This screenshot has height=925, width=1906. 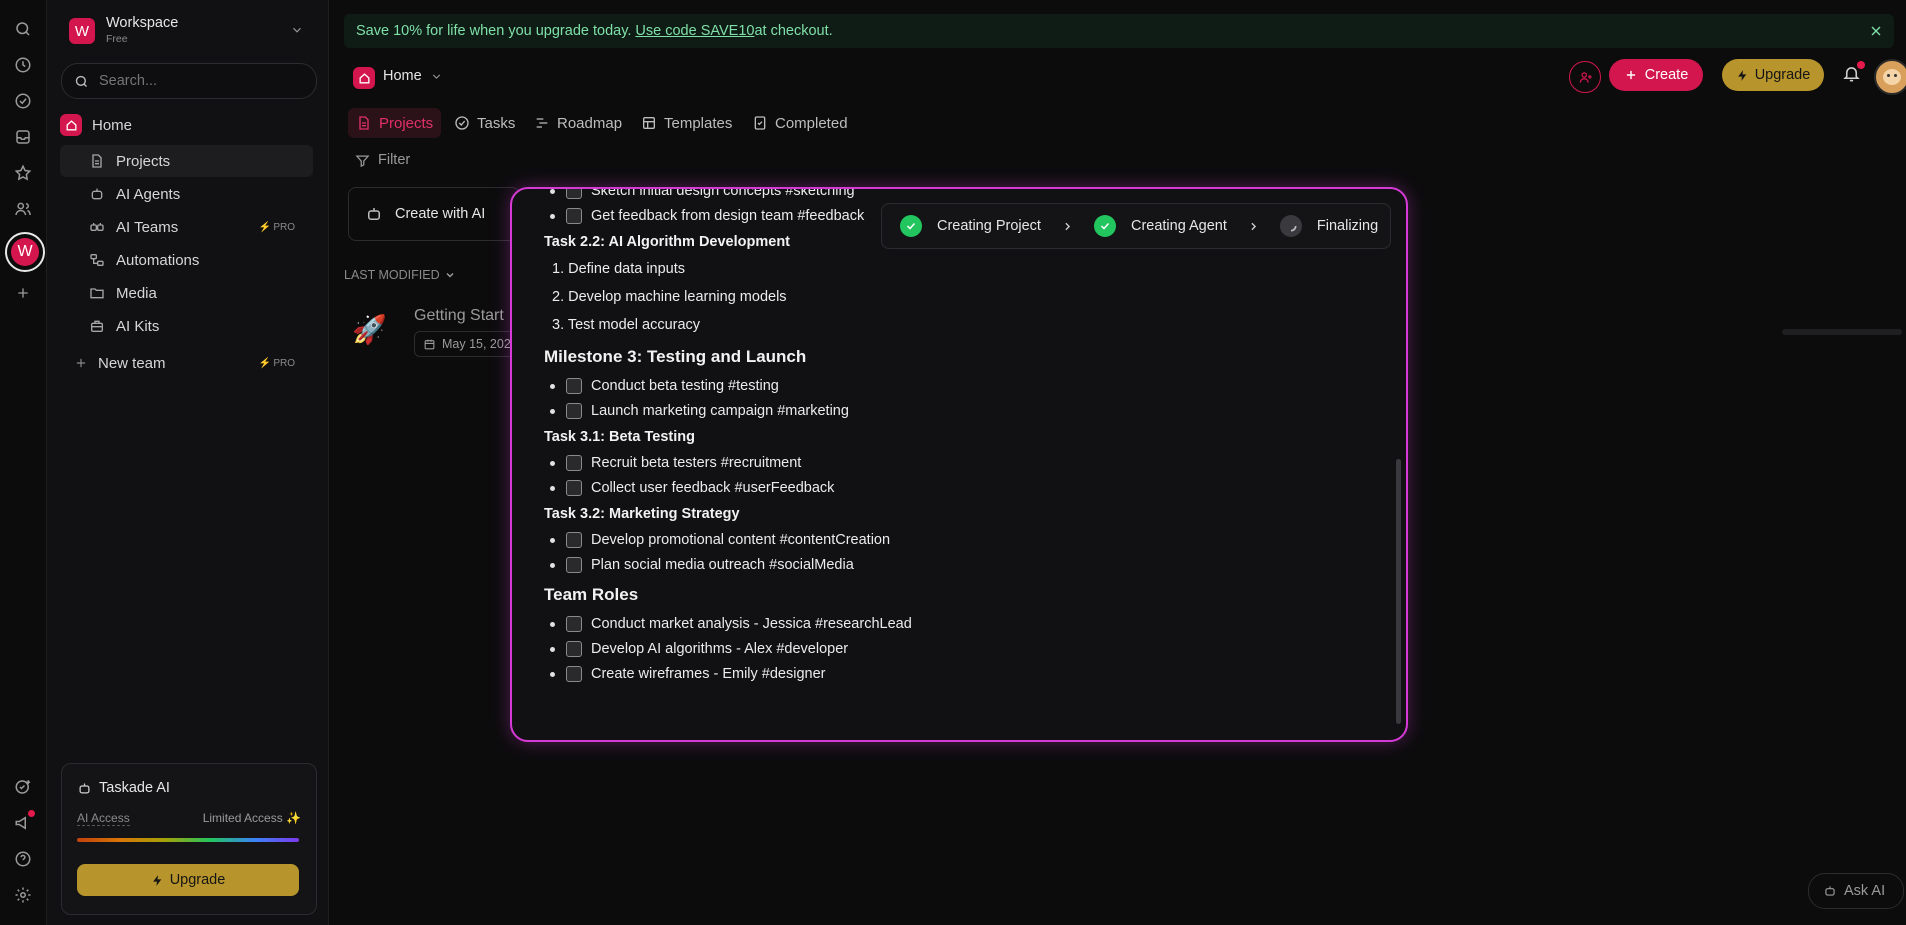 I want to click on tab-label: Projects, so click(x=406, y=123).